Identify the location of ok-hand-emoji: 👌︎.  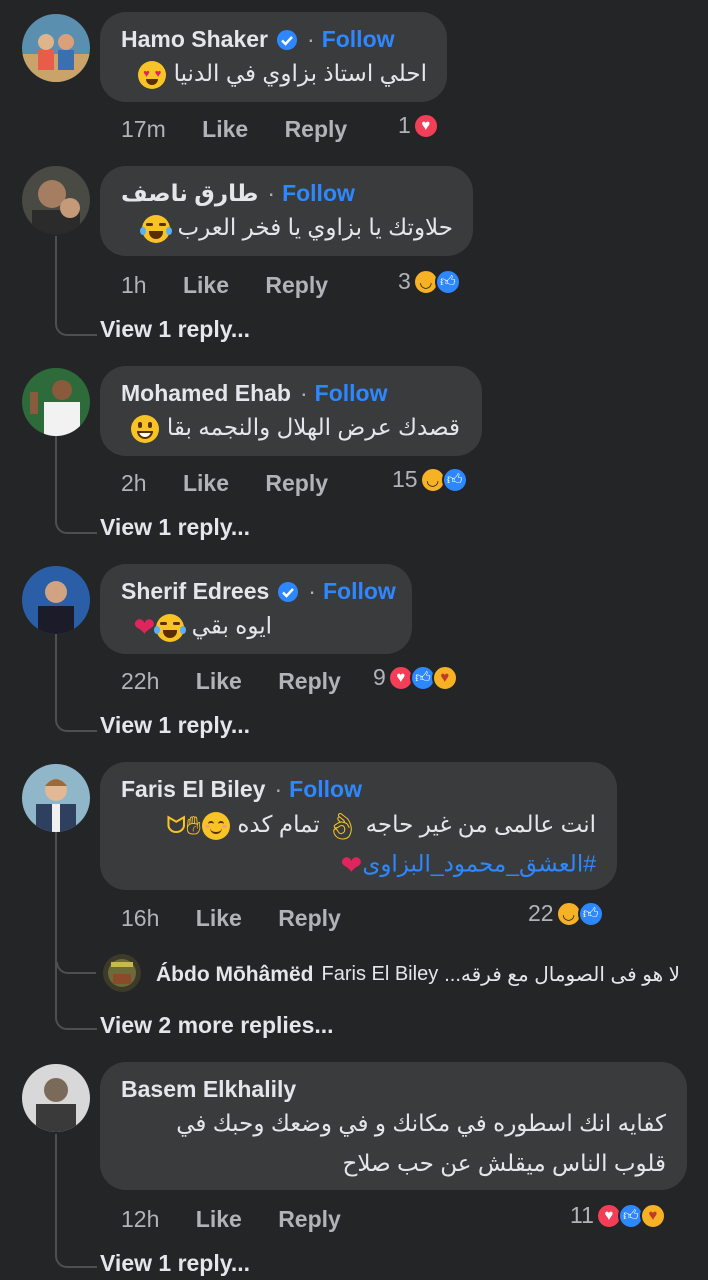
(343, 825).